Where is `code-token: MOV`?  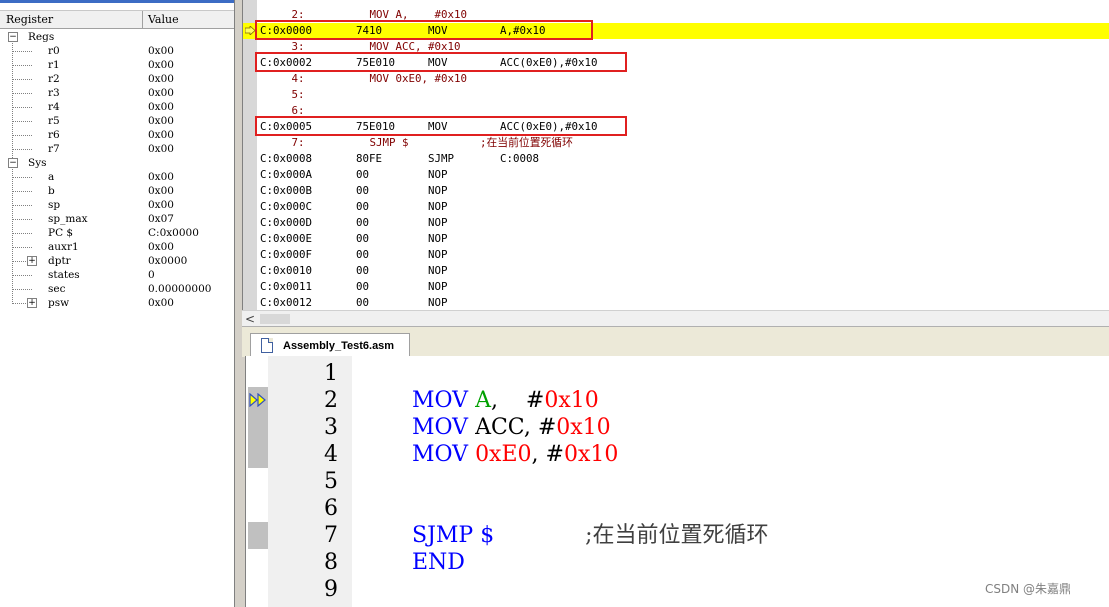
code-token: MOV is located at coordinates (444, 454).